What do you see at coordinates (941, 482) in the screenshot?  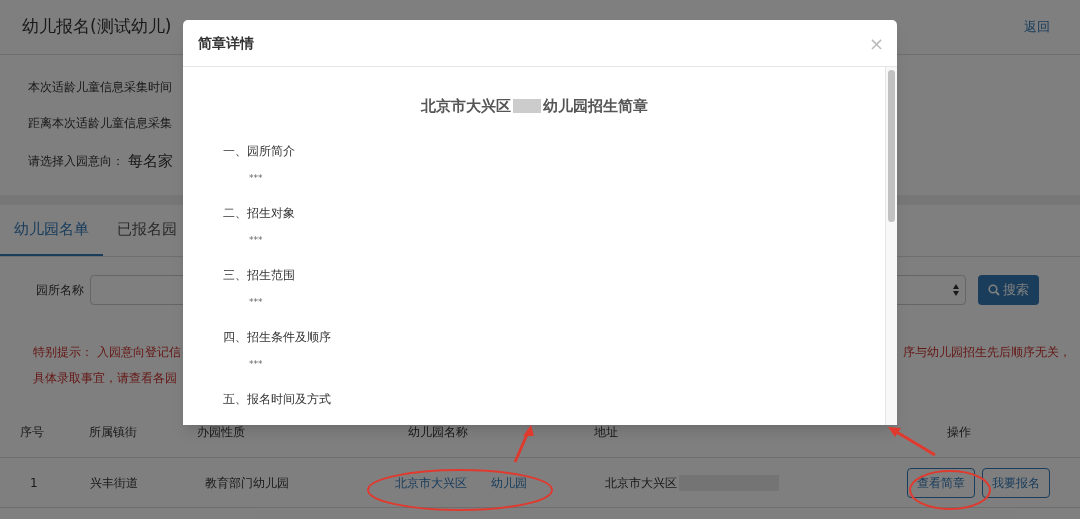 I see `action-button: 查看简章` at bounding box center [941, 482].